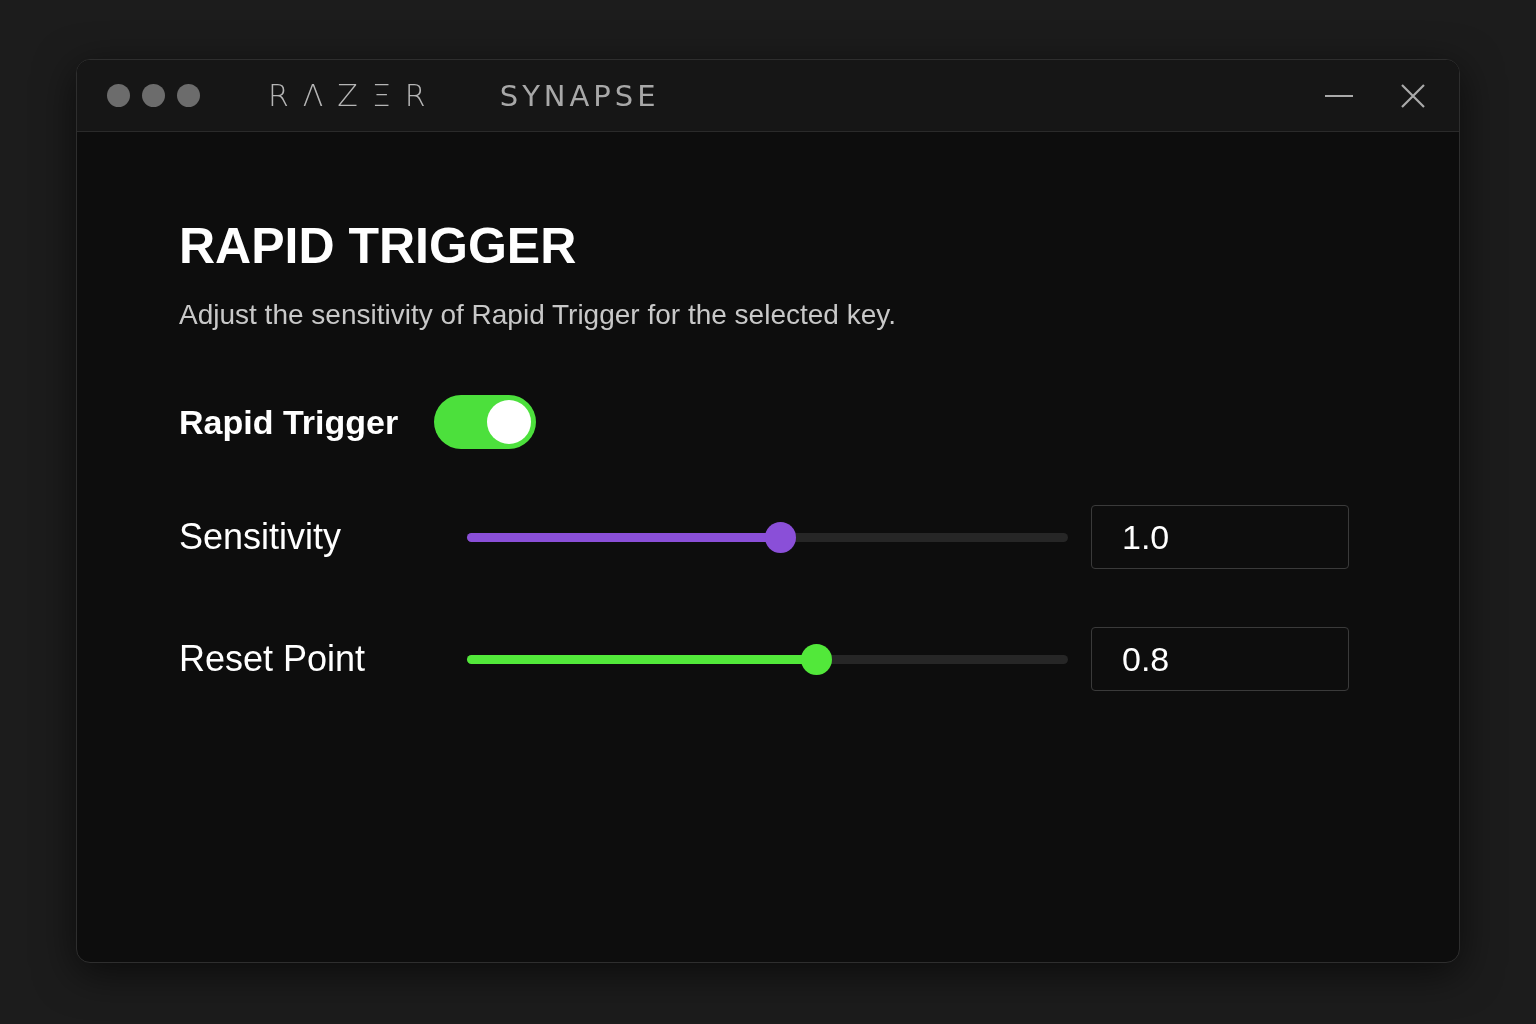 This screenshot has height=1024, width=1536. I want to click on slider-label: Reset Point, so click(273, 659).